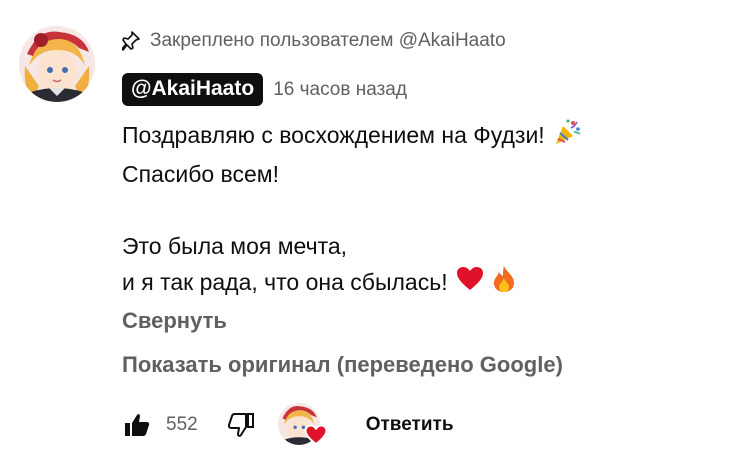 The height and width of the screenshot is (473, 755). I want to click on comment-timestamp: 16 часов назад, so click(340, 90).